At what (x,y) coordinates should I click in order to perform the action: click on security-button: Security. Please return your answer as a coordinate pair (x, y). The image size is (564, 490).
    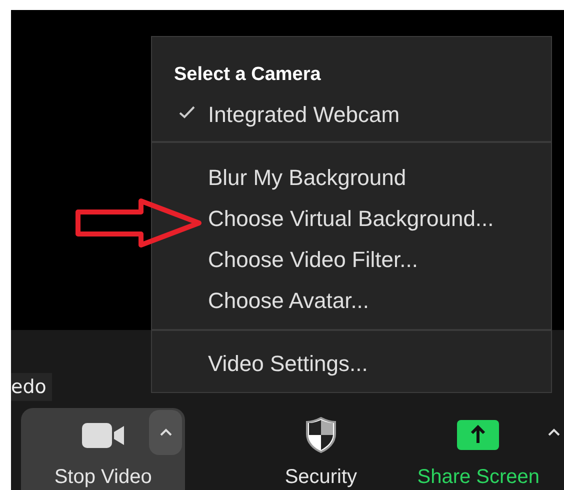
    Looking at the image, I should click on (321, 448).